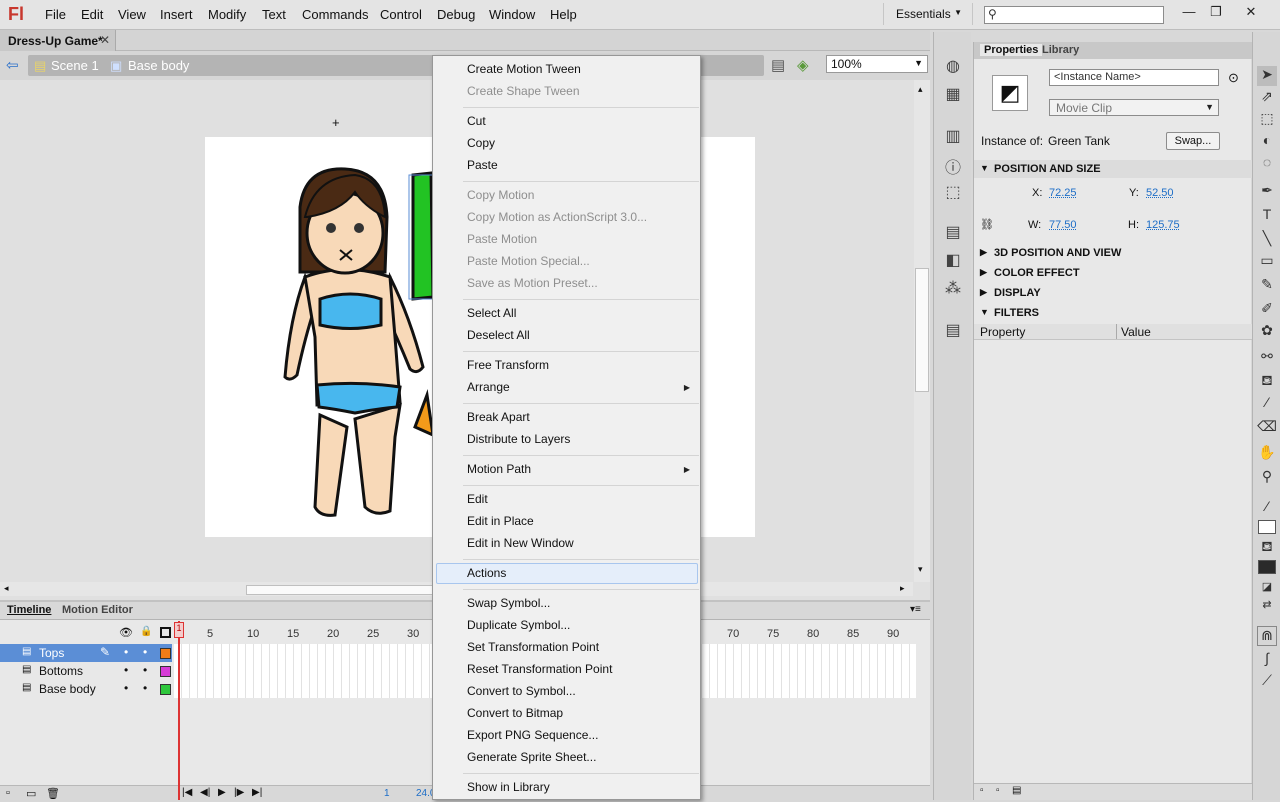 The width and height of the screenshot is (1280, 802). I want to click on tab-library: Library, so click(1060, 50).